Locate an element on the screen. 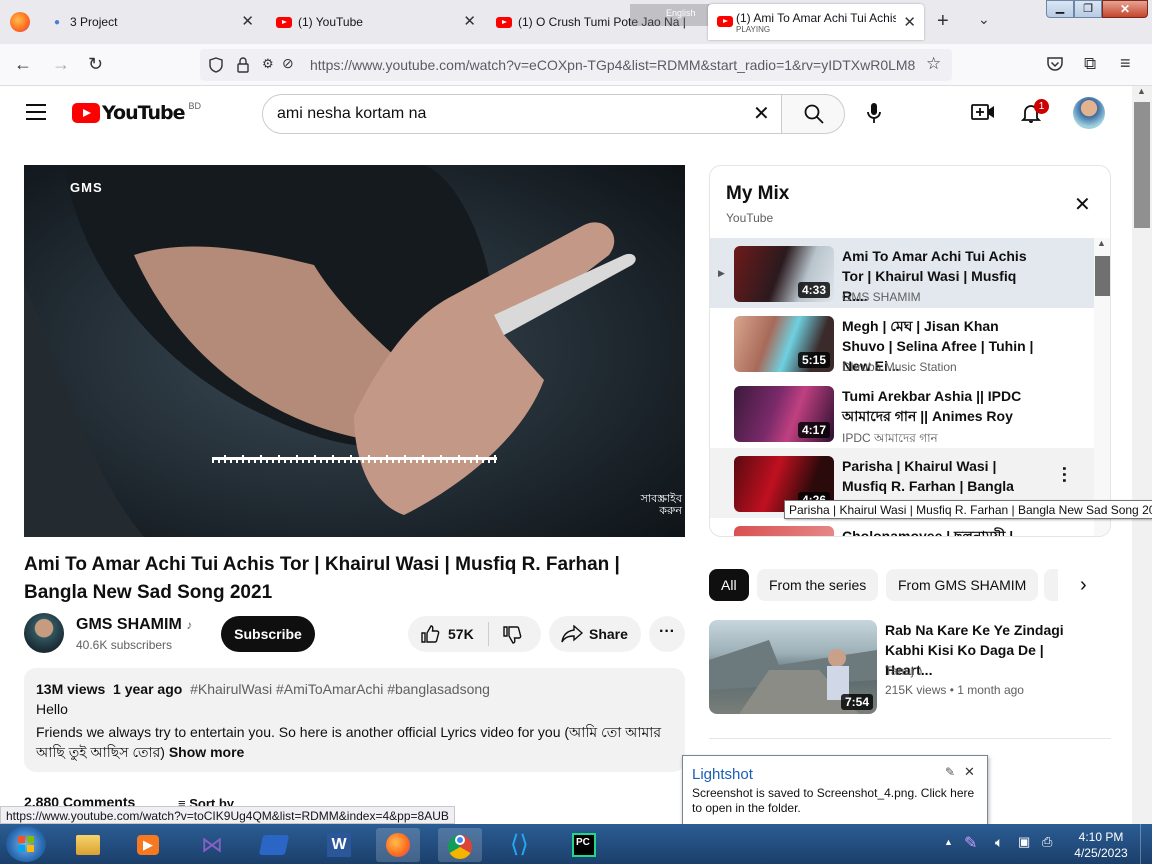 This screenshot has width=1152, height=864. thumbs-down-icon is located at coordinates (512, 635).